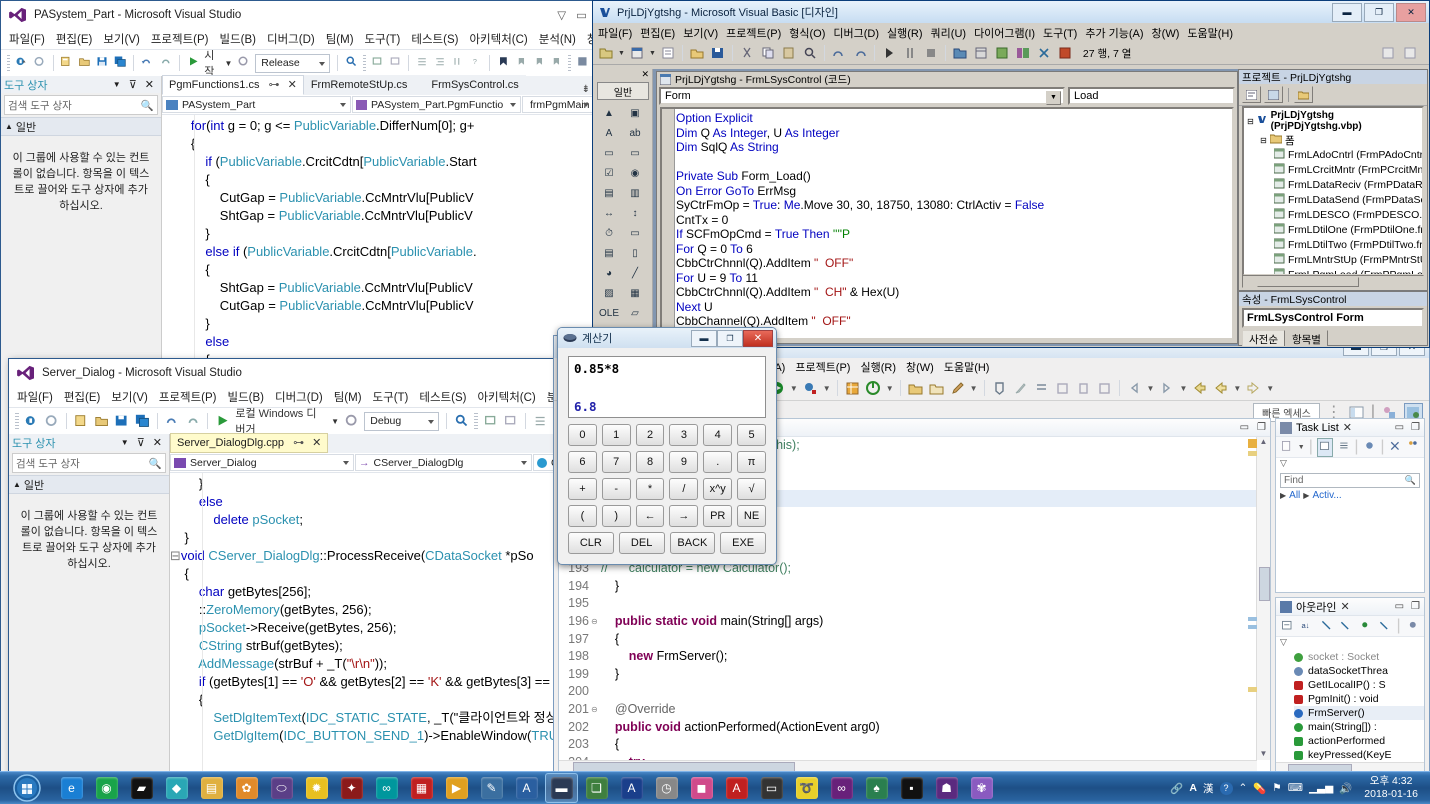 The width and height of the screenshot is (1430, 804). What do you see at coordinates (281, 788) in the screenshot?
I see `taskbar-item-app-purple: ⬭` at bounding box center [281, 788].